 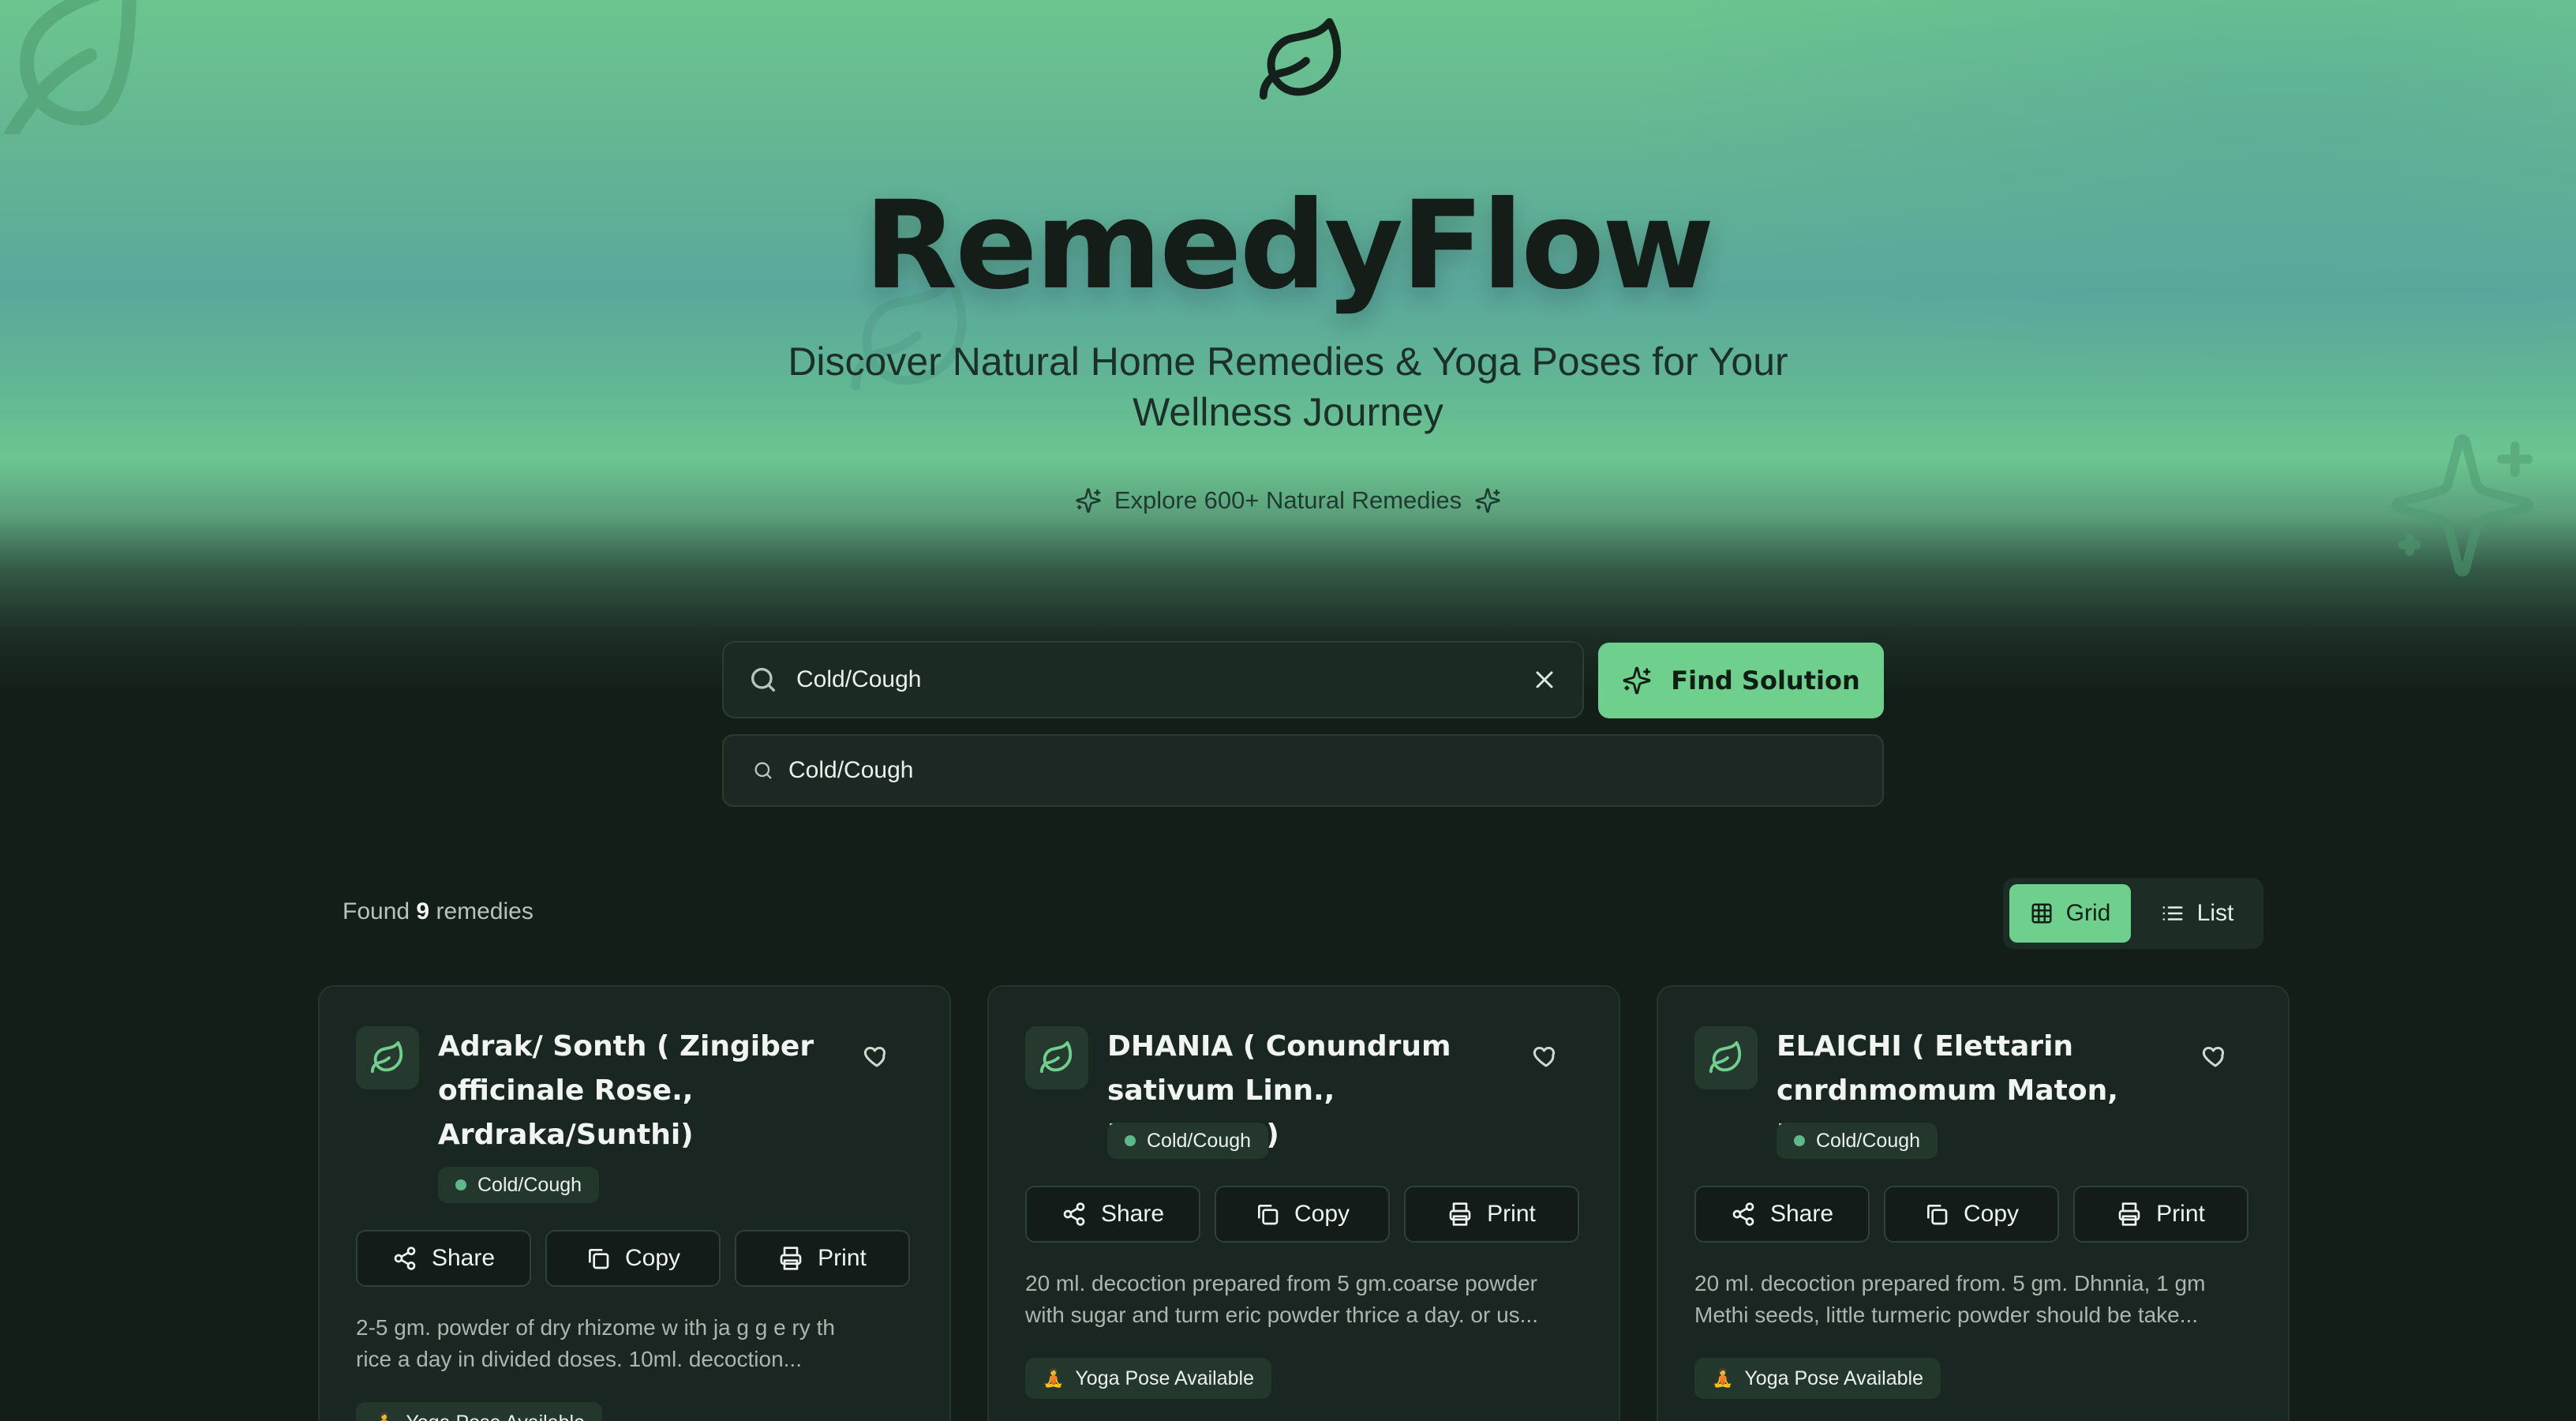 I want to click on search-suggestion: Cold/Cough, so click(x=1303, y=770).